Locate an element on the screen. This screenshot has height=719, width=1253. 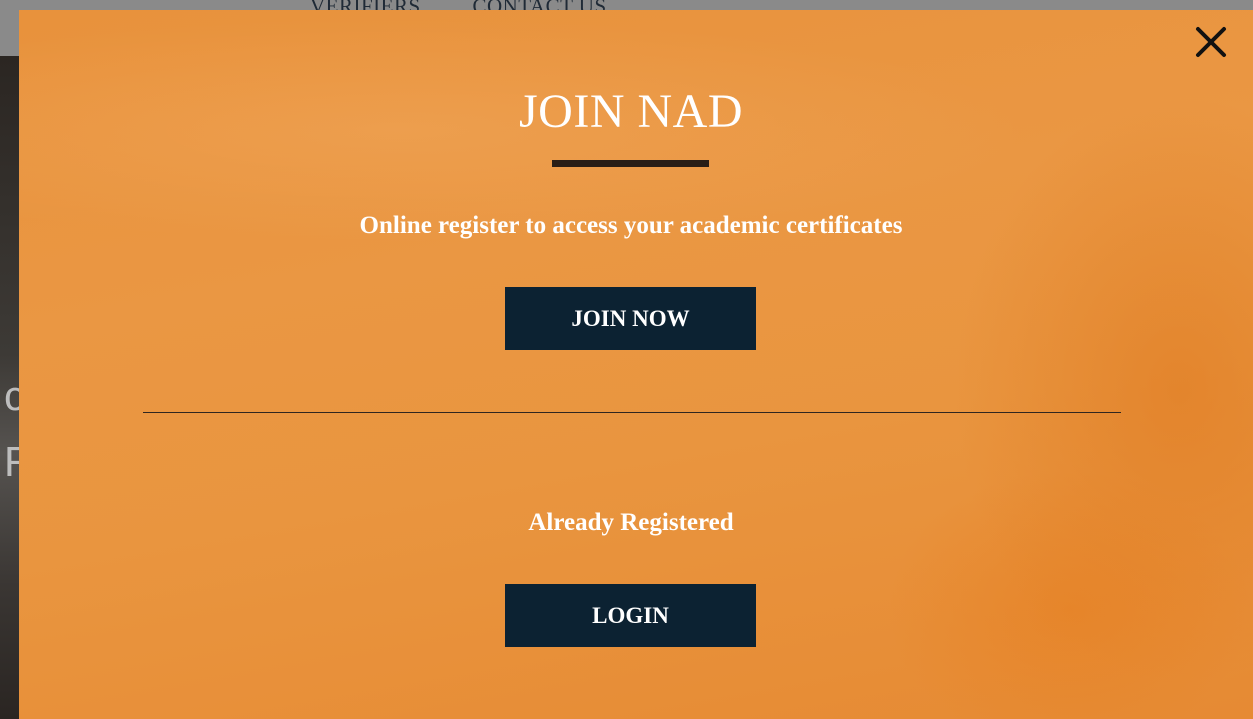
section-divider is located at coordinates (632, 412).